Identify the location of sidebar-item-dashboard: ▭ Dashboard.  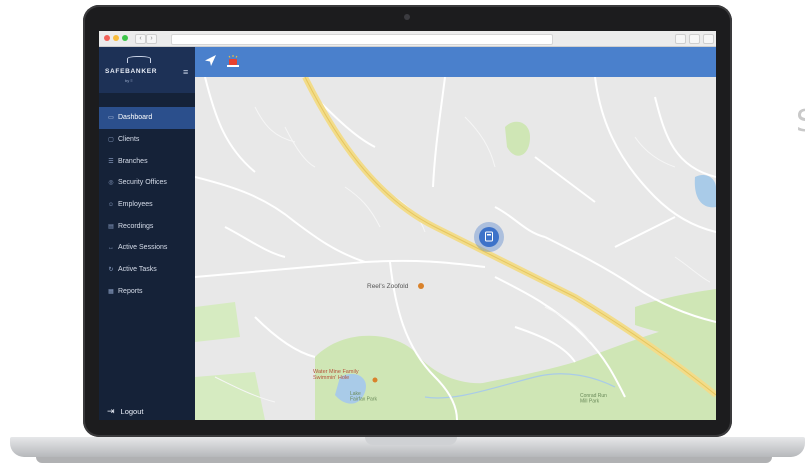
(147, 118).